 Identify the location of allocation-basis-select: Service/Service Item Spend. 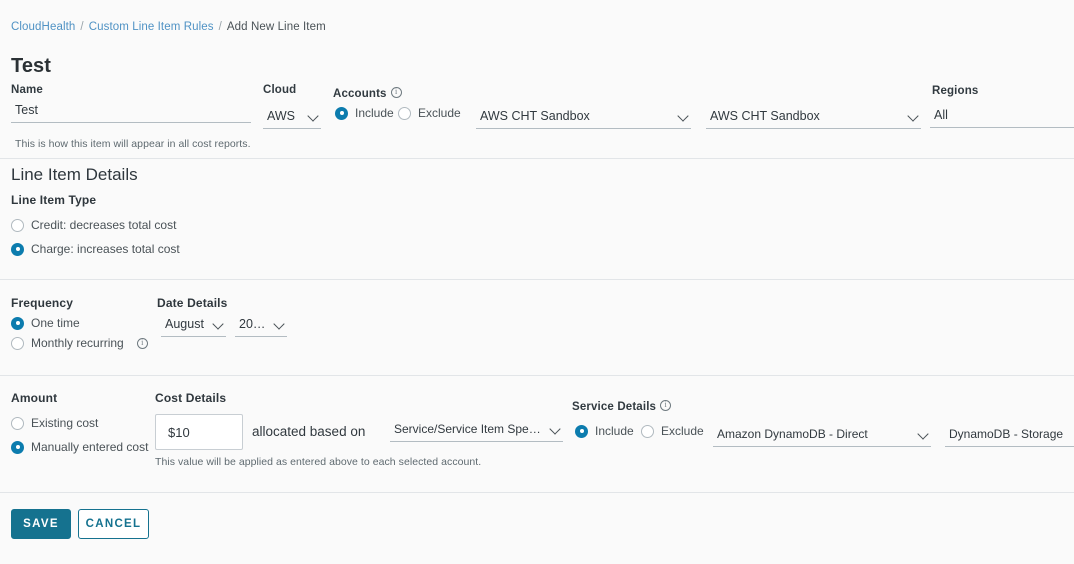
(476, 431).